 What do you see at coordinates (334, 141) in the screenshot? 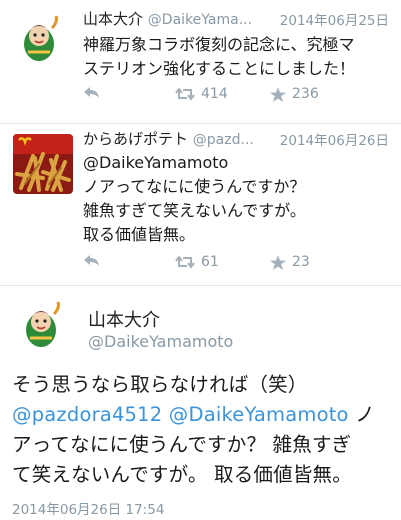
I see `tweet-date: 2014年06月26日` at bounding box center [334, 141].